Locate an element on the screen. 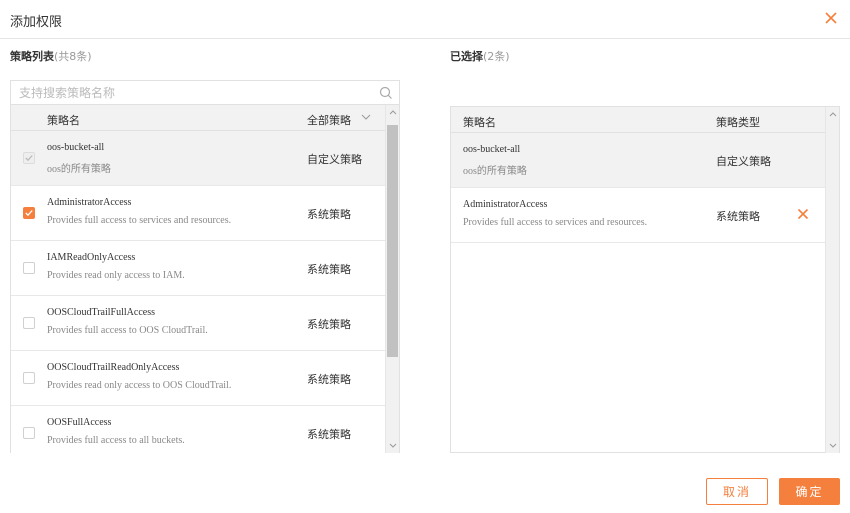  policy-list-scrollbar is located at coordinates (392, 279).